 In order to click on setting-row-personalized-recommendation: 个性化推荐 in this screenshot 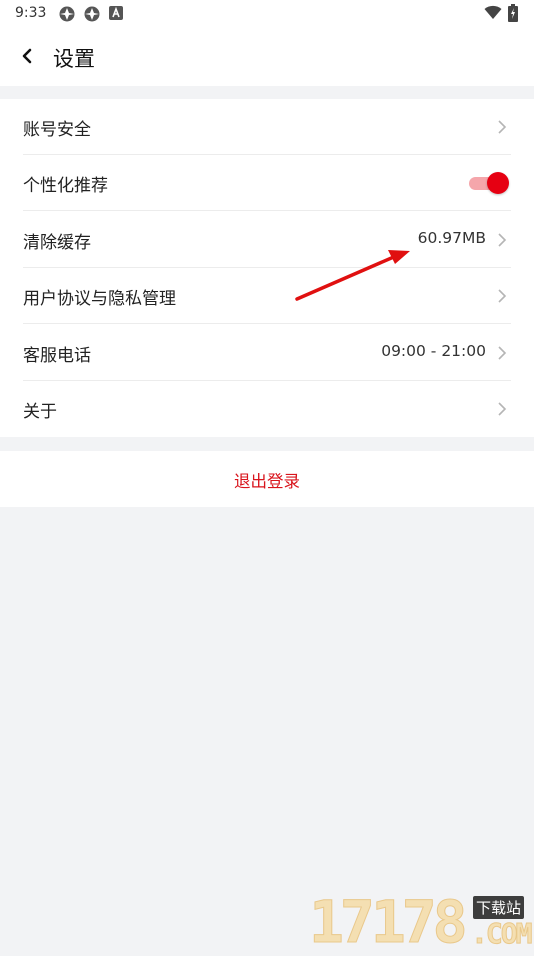, I will do `click(267, 183)`.